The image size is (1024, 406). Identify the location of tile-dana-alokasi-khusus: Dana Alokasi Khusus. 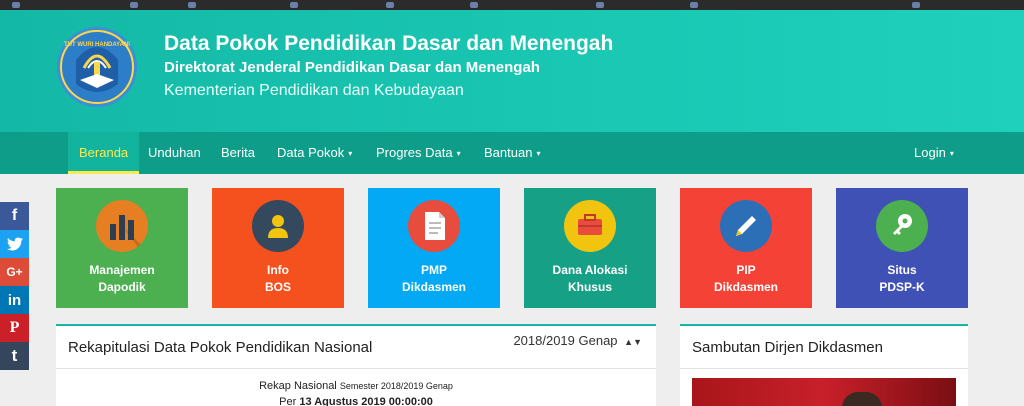
(590, 248).